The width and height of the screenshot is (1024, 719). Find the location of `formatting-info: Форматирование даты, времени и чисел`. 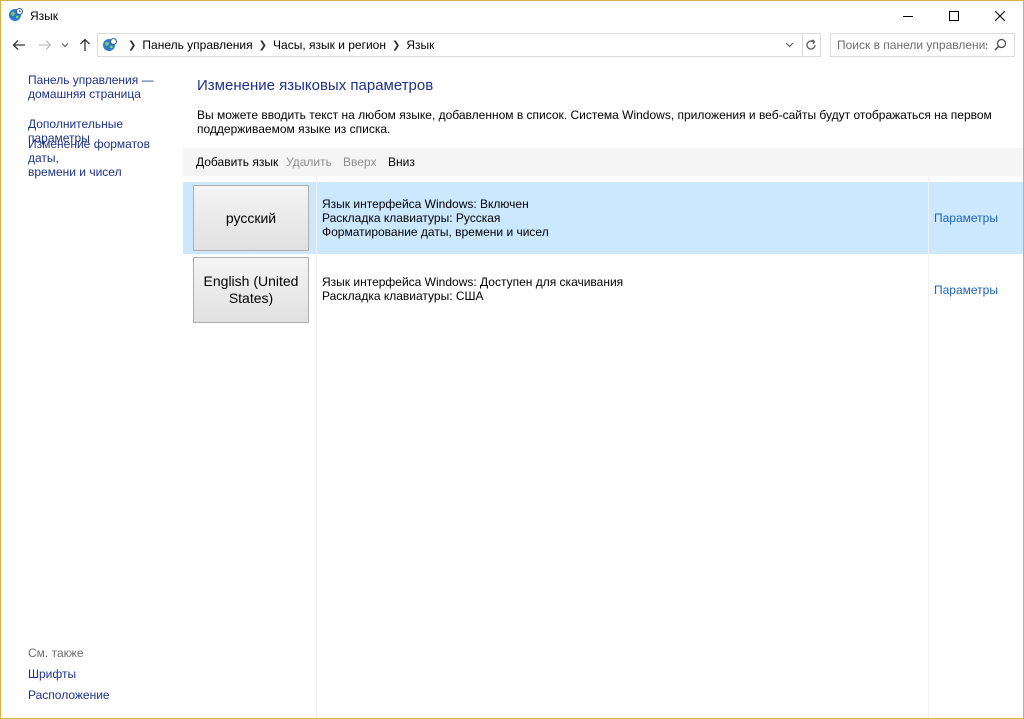

formatting-info: Форматирование даты, времени и чисел is located at coordinates (435, 232).